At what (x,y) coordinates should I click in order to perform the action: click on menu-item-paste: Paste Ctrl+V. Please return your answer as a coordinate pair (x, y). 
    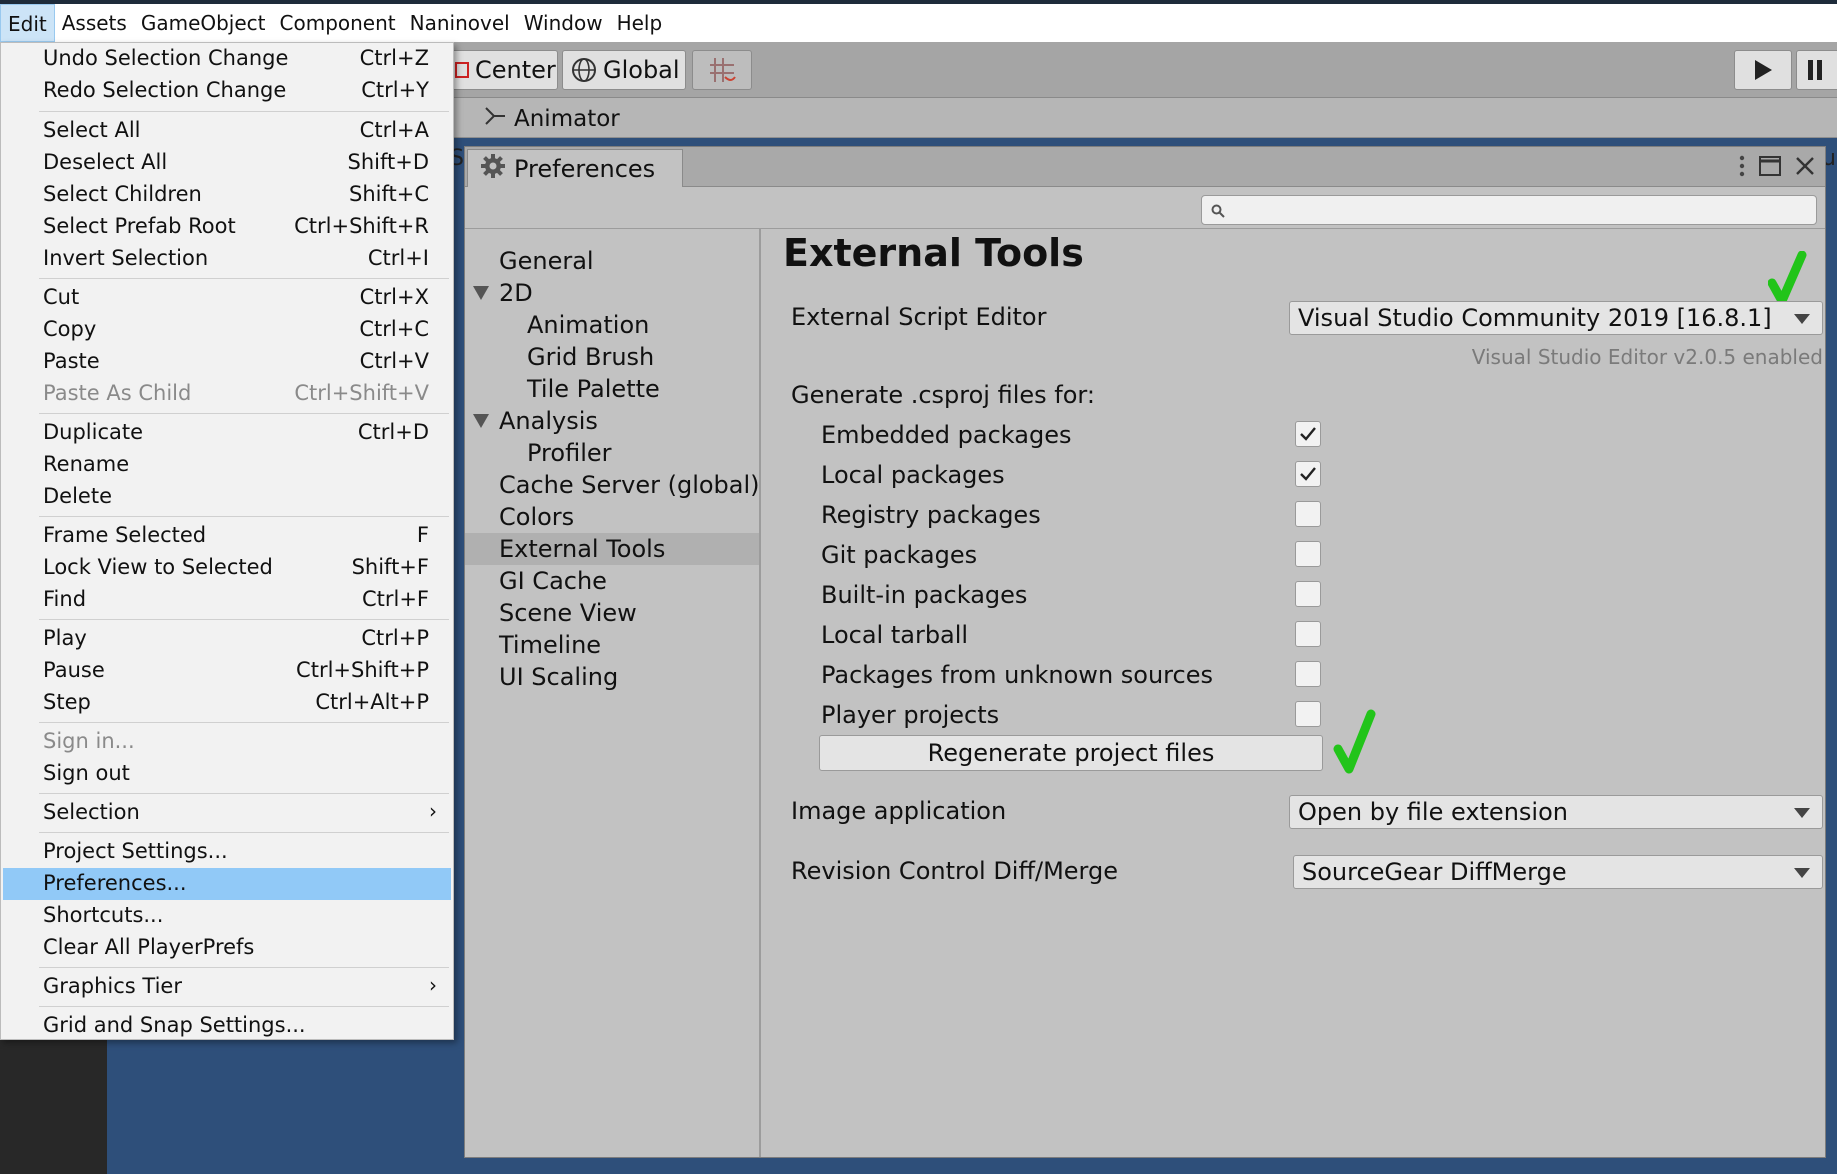
    Looking at the image, I should click on (227, 362).